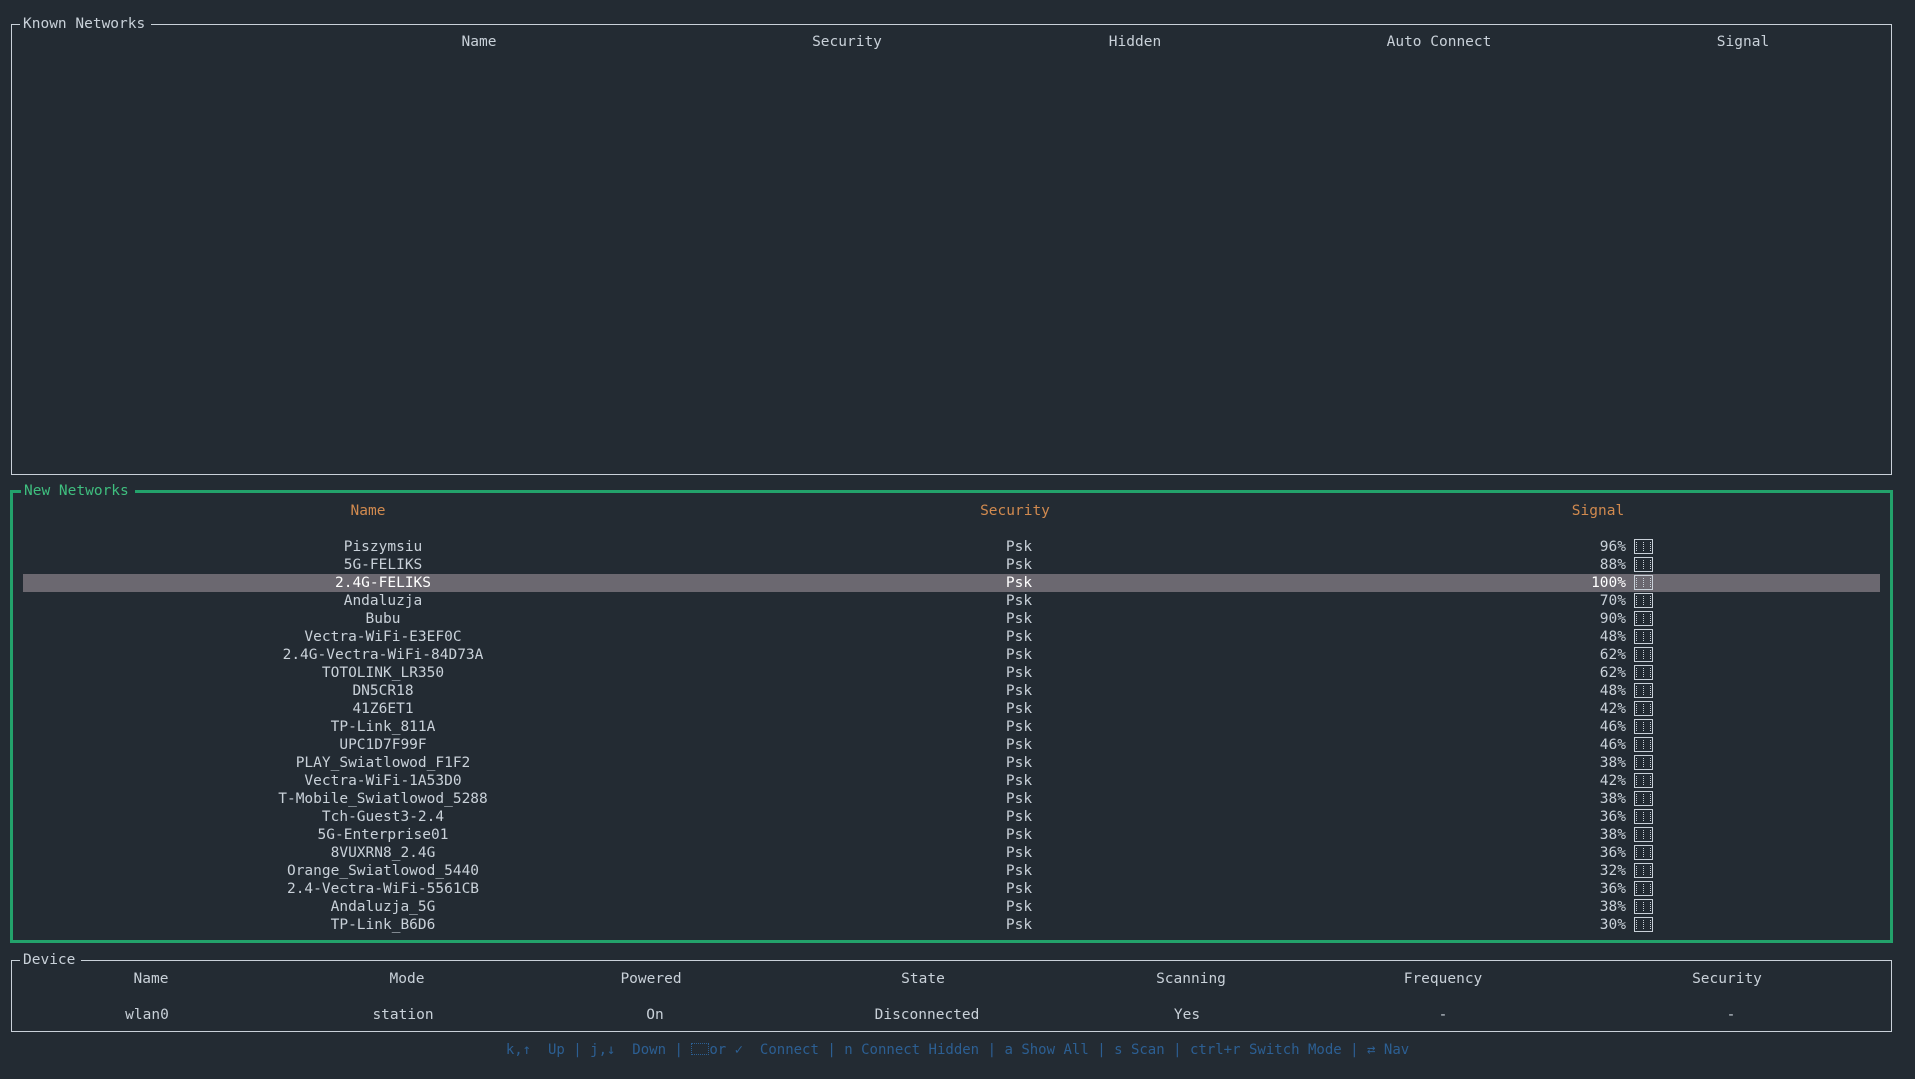 The width and height of the screenshot is (1915, 1079). Describe the element at coordinates (1371, 1050) in the screenshot. I see `nav-icon: ⇄` at that location.